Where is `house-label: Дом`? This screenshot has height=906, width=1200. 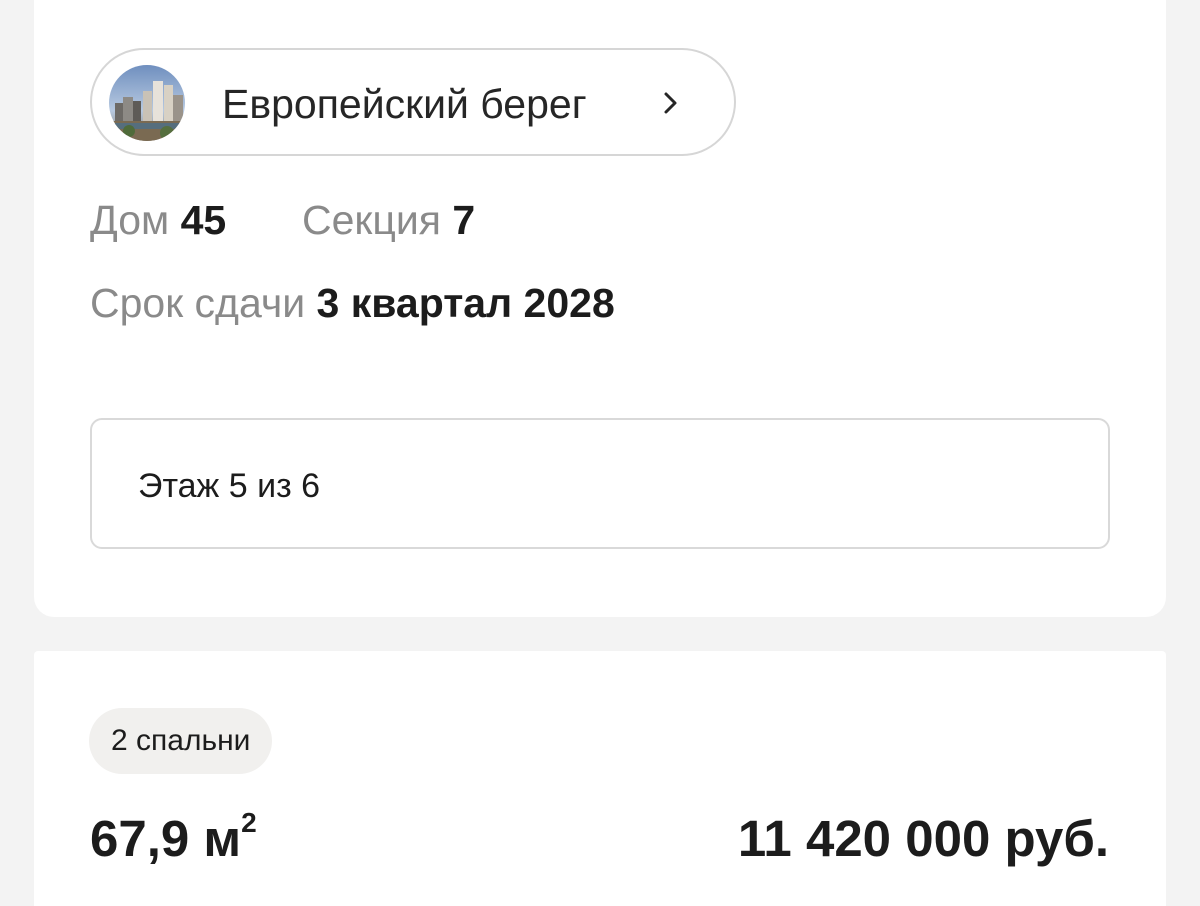 house-label: Дом is located at coordinates (130, 220).